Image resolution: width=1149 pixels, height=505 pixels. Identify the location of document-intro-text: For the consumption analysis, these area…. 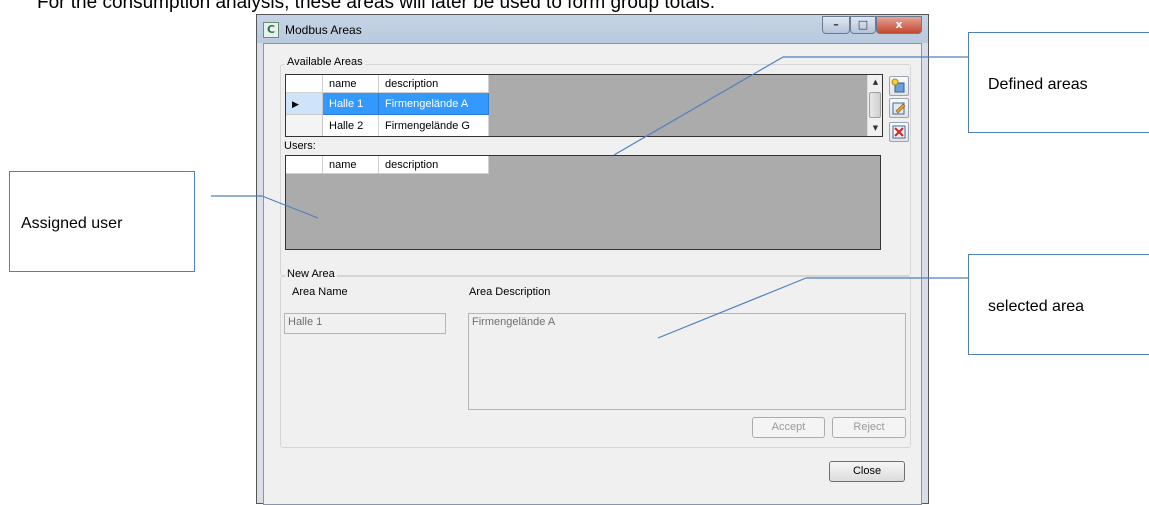
(376, 6).